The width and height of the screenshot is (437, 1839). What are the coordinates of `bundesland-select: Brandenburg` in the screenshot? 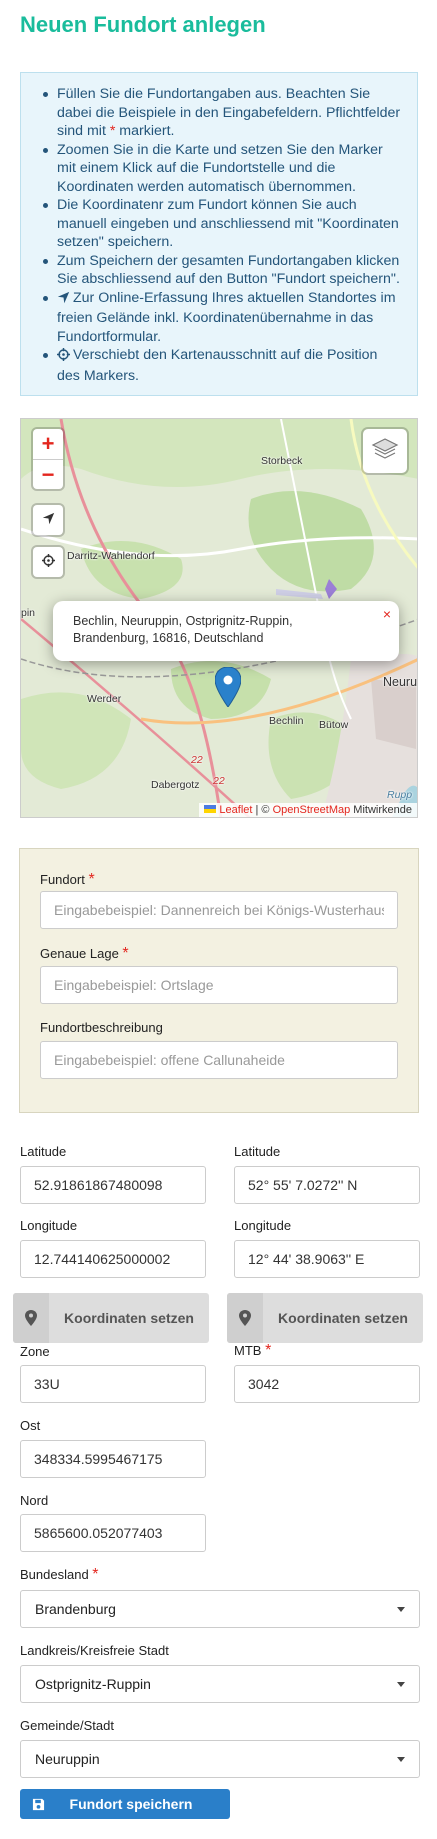 It's located at (220, 1609).